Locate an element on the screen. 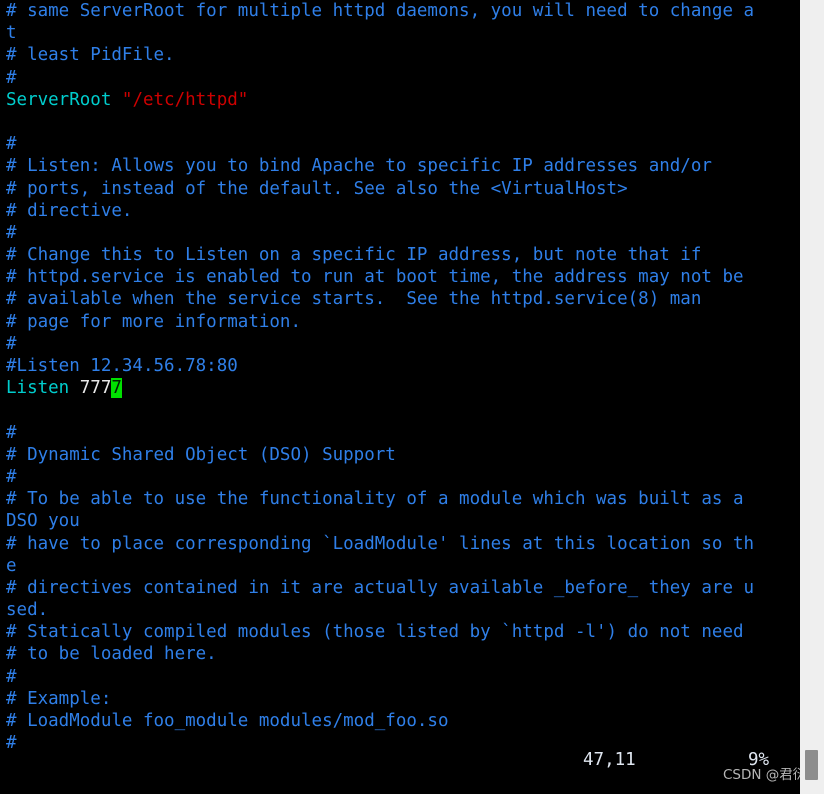 This screenshot has width=824, height=794. code-line: sed. is located at coordinates (27, 610).